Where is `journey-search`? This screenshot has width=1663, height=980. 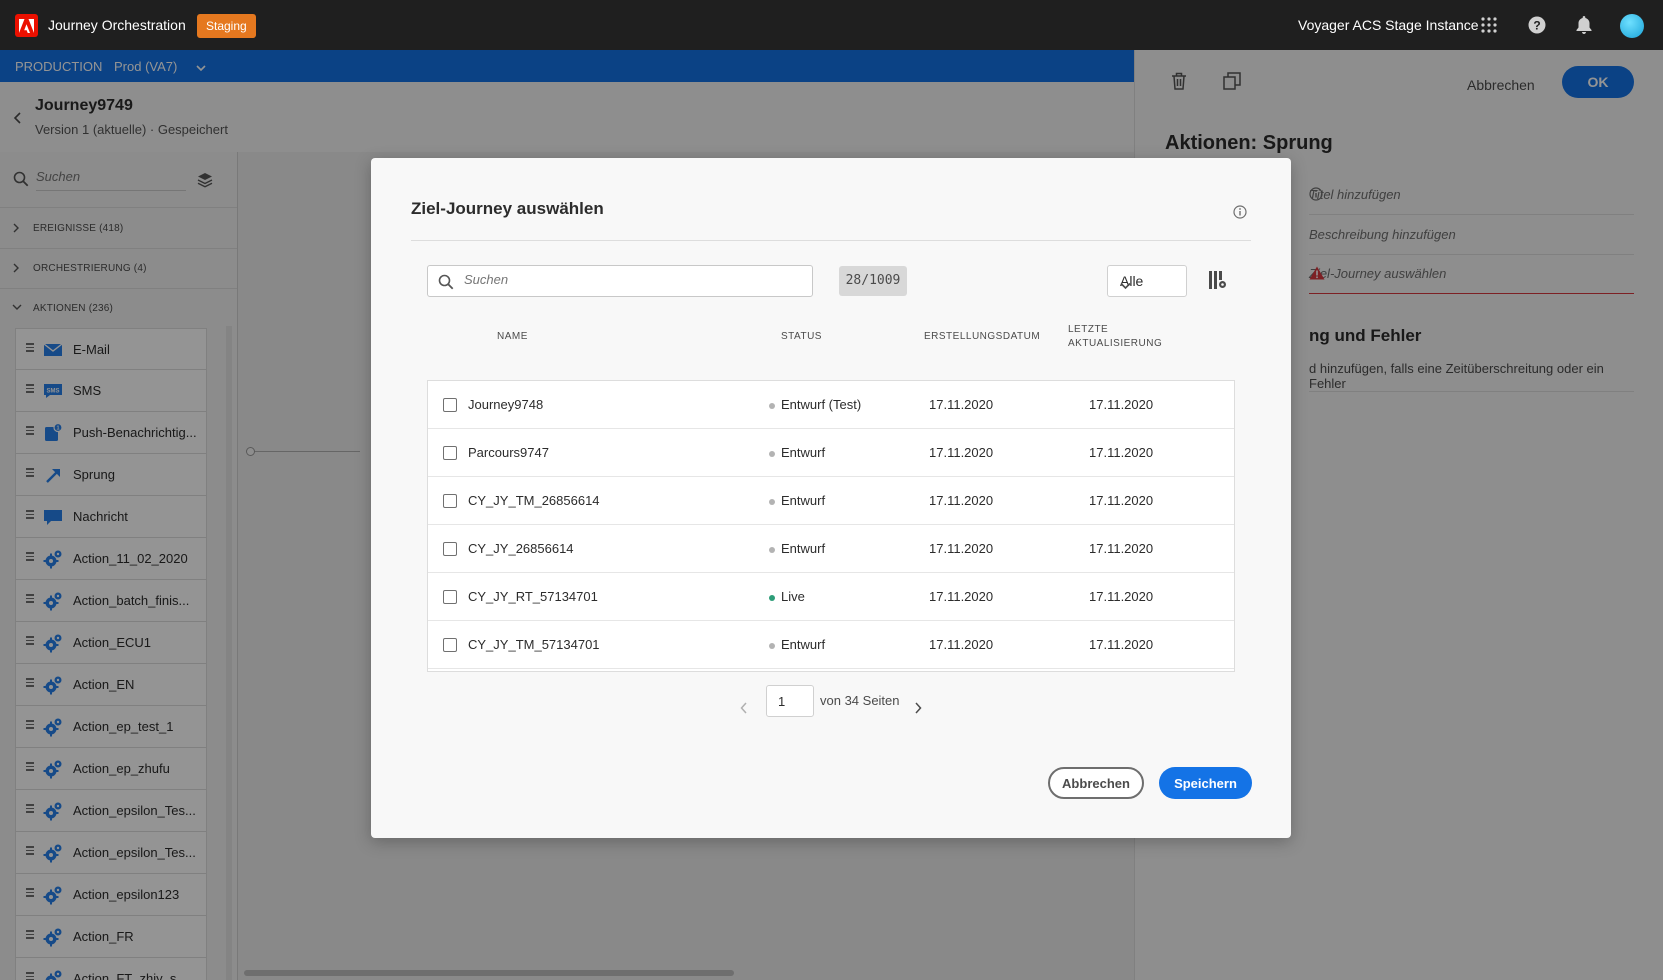 journey-search is located at coordinates (620, 281).